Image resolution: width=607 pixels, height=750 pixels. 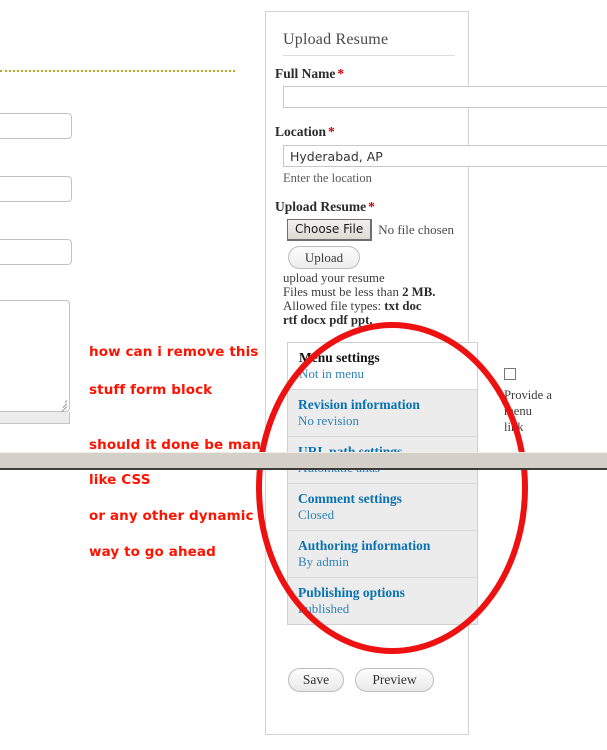 I want to click on tab-comment-settings: Comment settings Closed, so click(x=382, y=507).